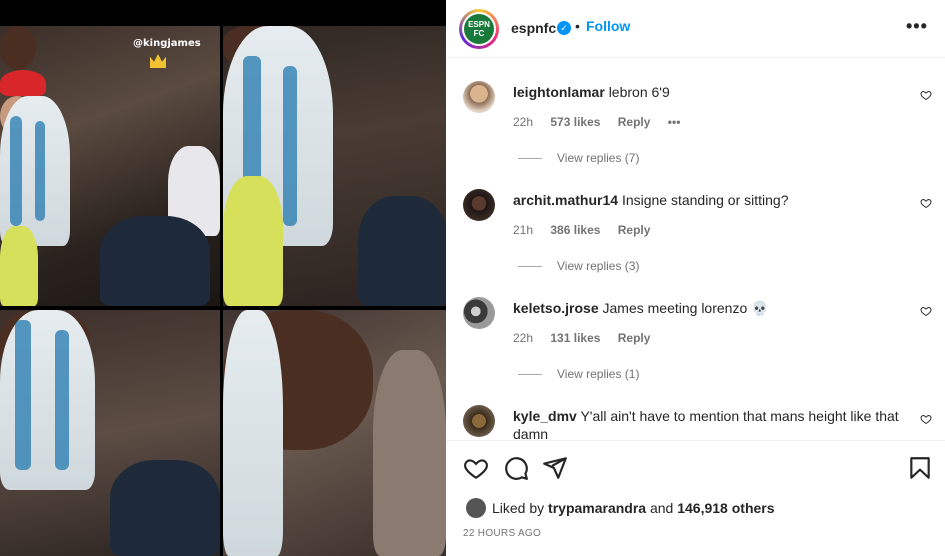 The image size is (945, 556). What do you see at coordinates (533, 28) in the screenshot?
I see `account-username: espnfc` at bounding box center [533, 28].